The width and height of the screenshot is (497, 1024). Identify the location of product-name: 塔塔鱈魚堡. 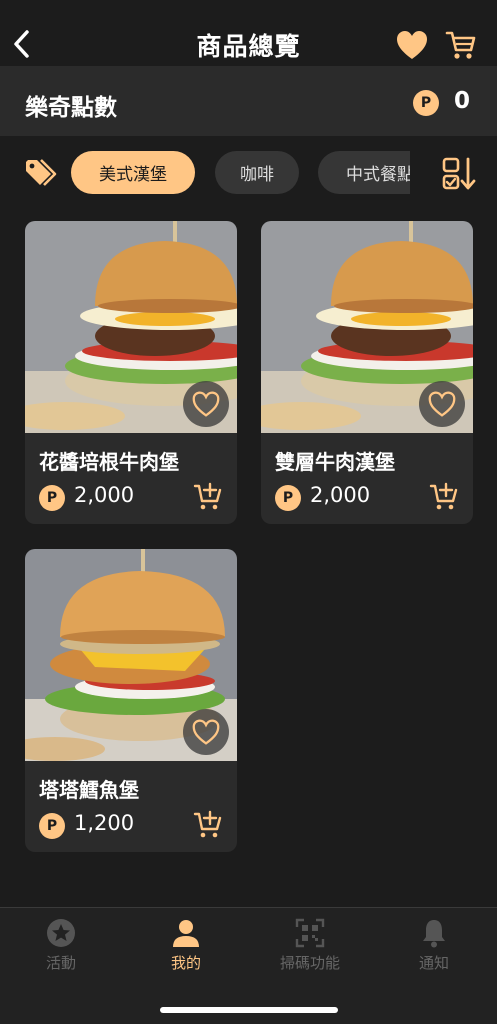
(89, 790).